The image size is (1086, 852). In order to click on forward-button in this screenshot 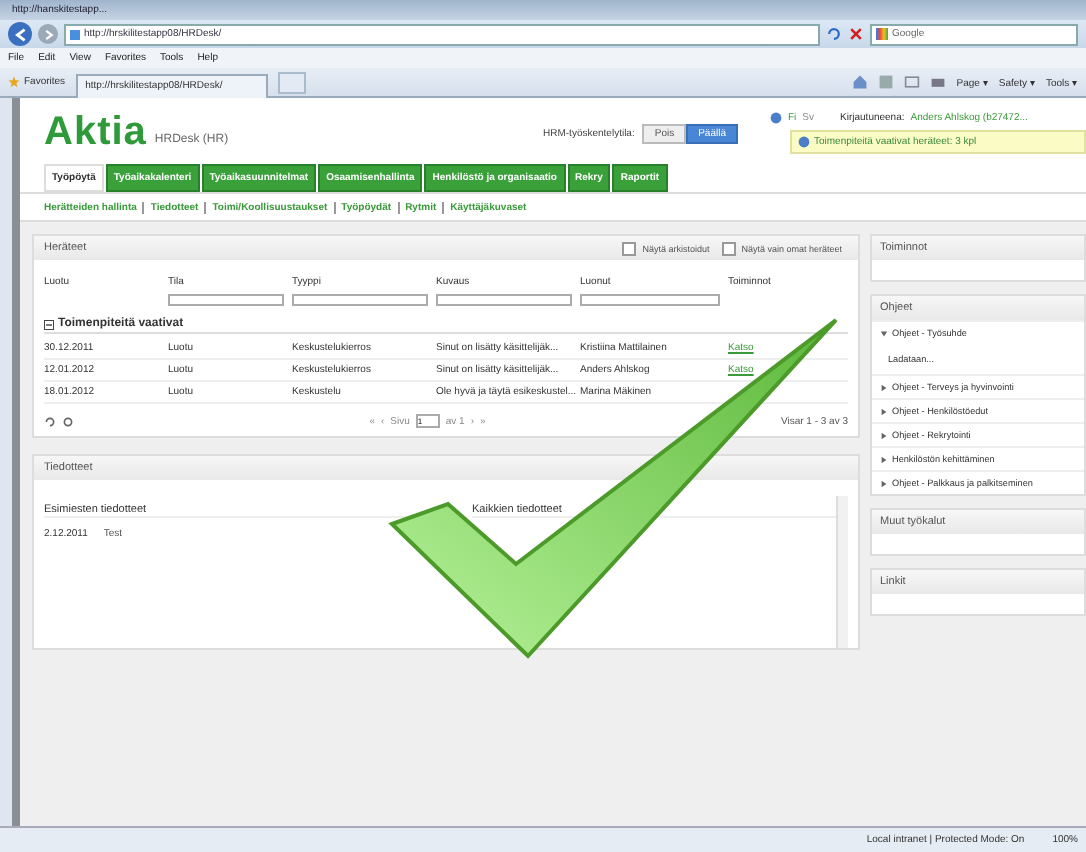, I will do `click(48, 34)`.